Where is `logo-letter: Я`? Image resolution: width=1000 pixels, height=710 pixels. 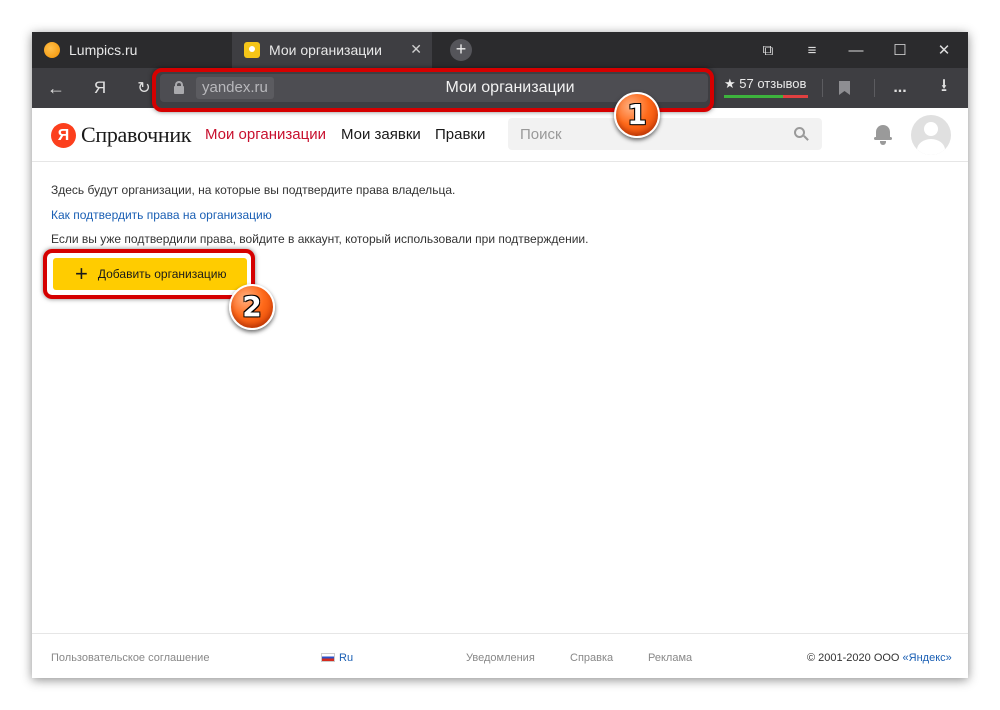 logo-letter: Я is located at coordinates (63, 135).